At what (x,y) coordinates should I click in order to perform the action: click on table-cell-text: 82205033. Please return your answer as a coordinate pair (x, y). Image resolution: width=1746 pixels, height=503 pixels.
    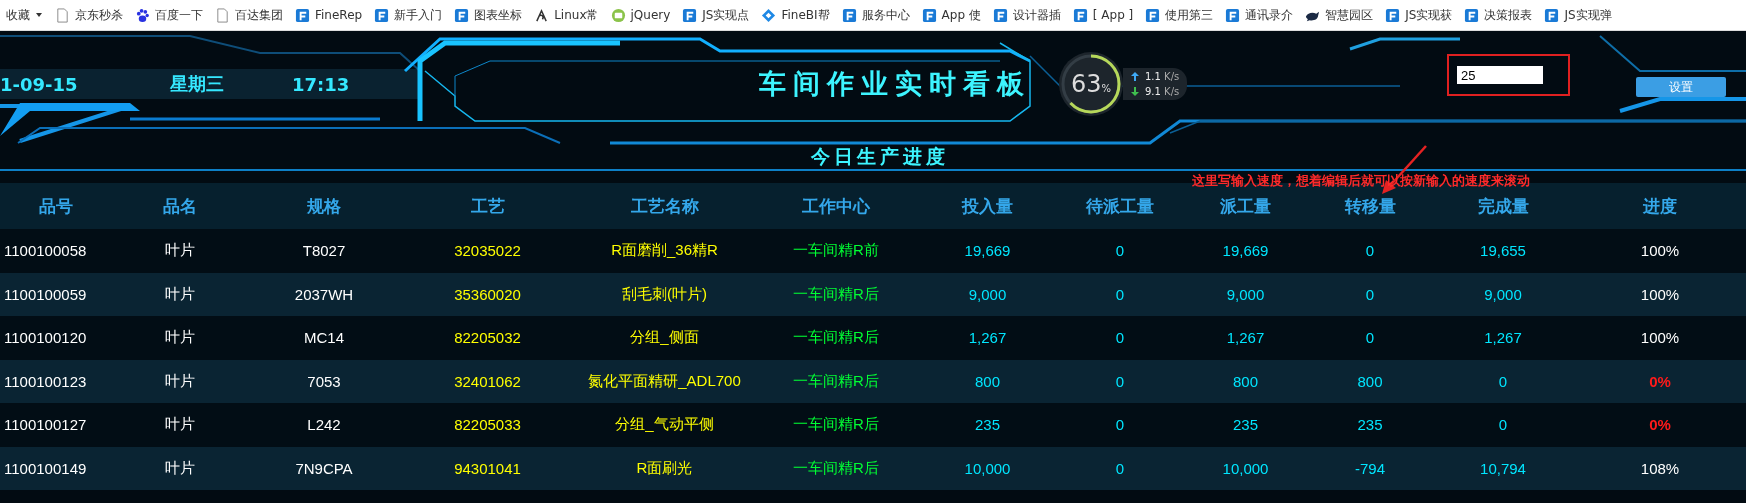
    Looking at the image, I should click on (487, 425).